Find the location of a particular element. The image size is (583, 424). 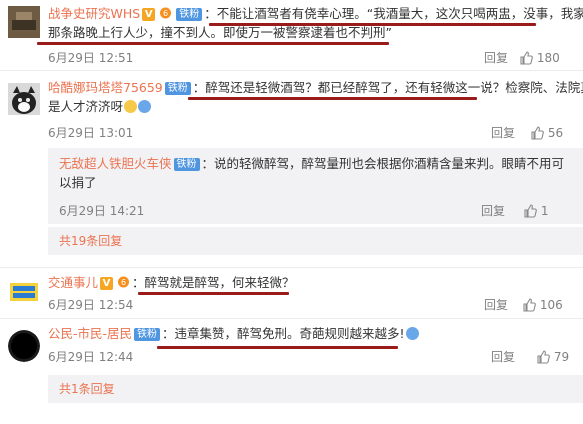

like-count: 1 is located at coordinates (544, 211).